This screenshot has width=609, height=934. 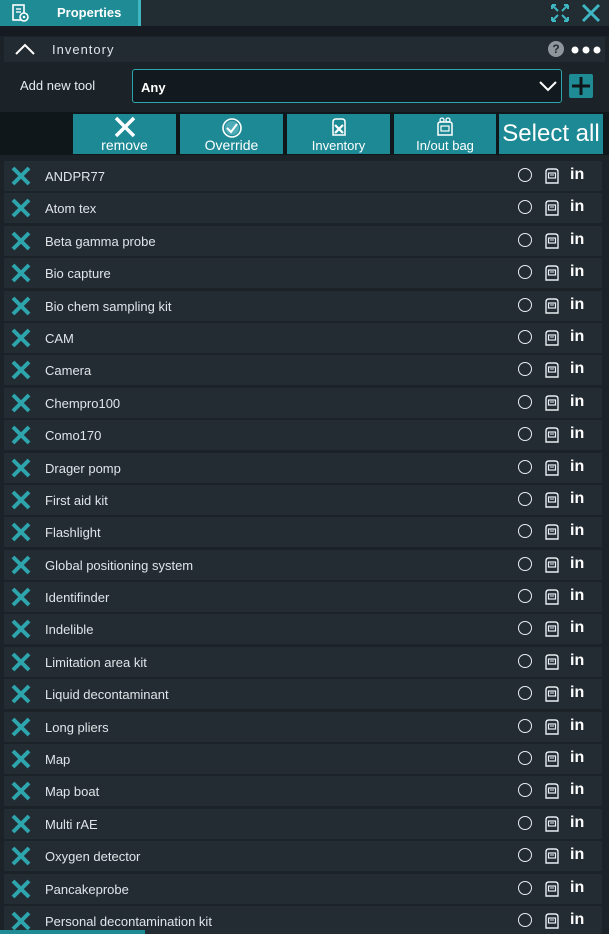 I want to click on inventory-button: Inventory, so click(x=338, y=134).